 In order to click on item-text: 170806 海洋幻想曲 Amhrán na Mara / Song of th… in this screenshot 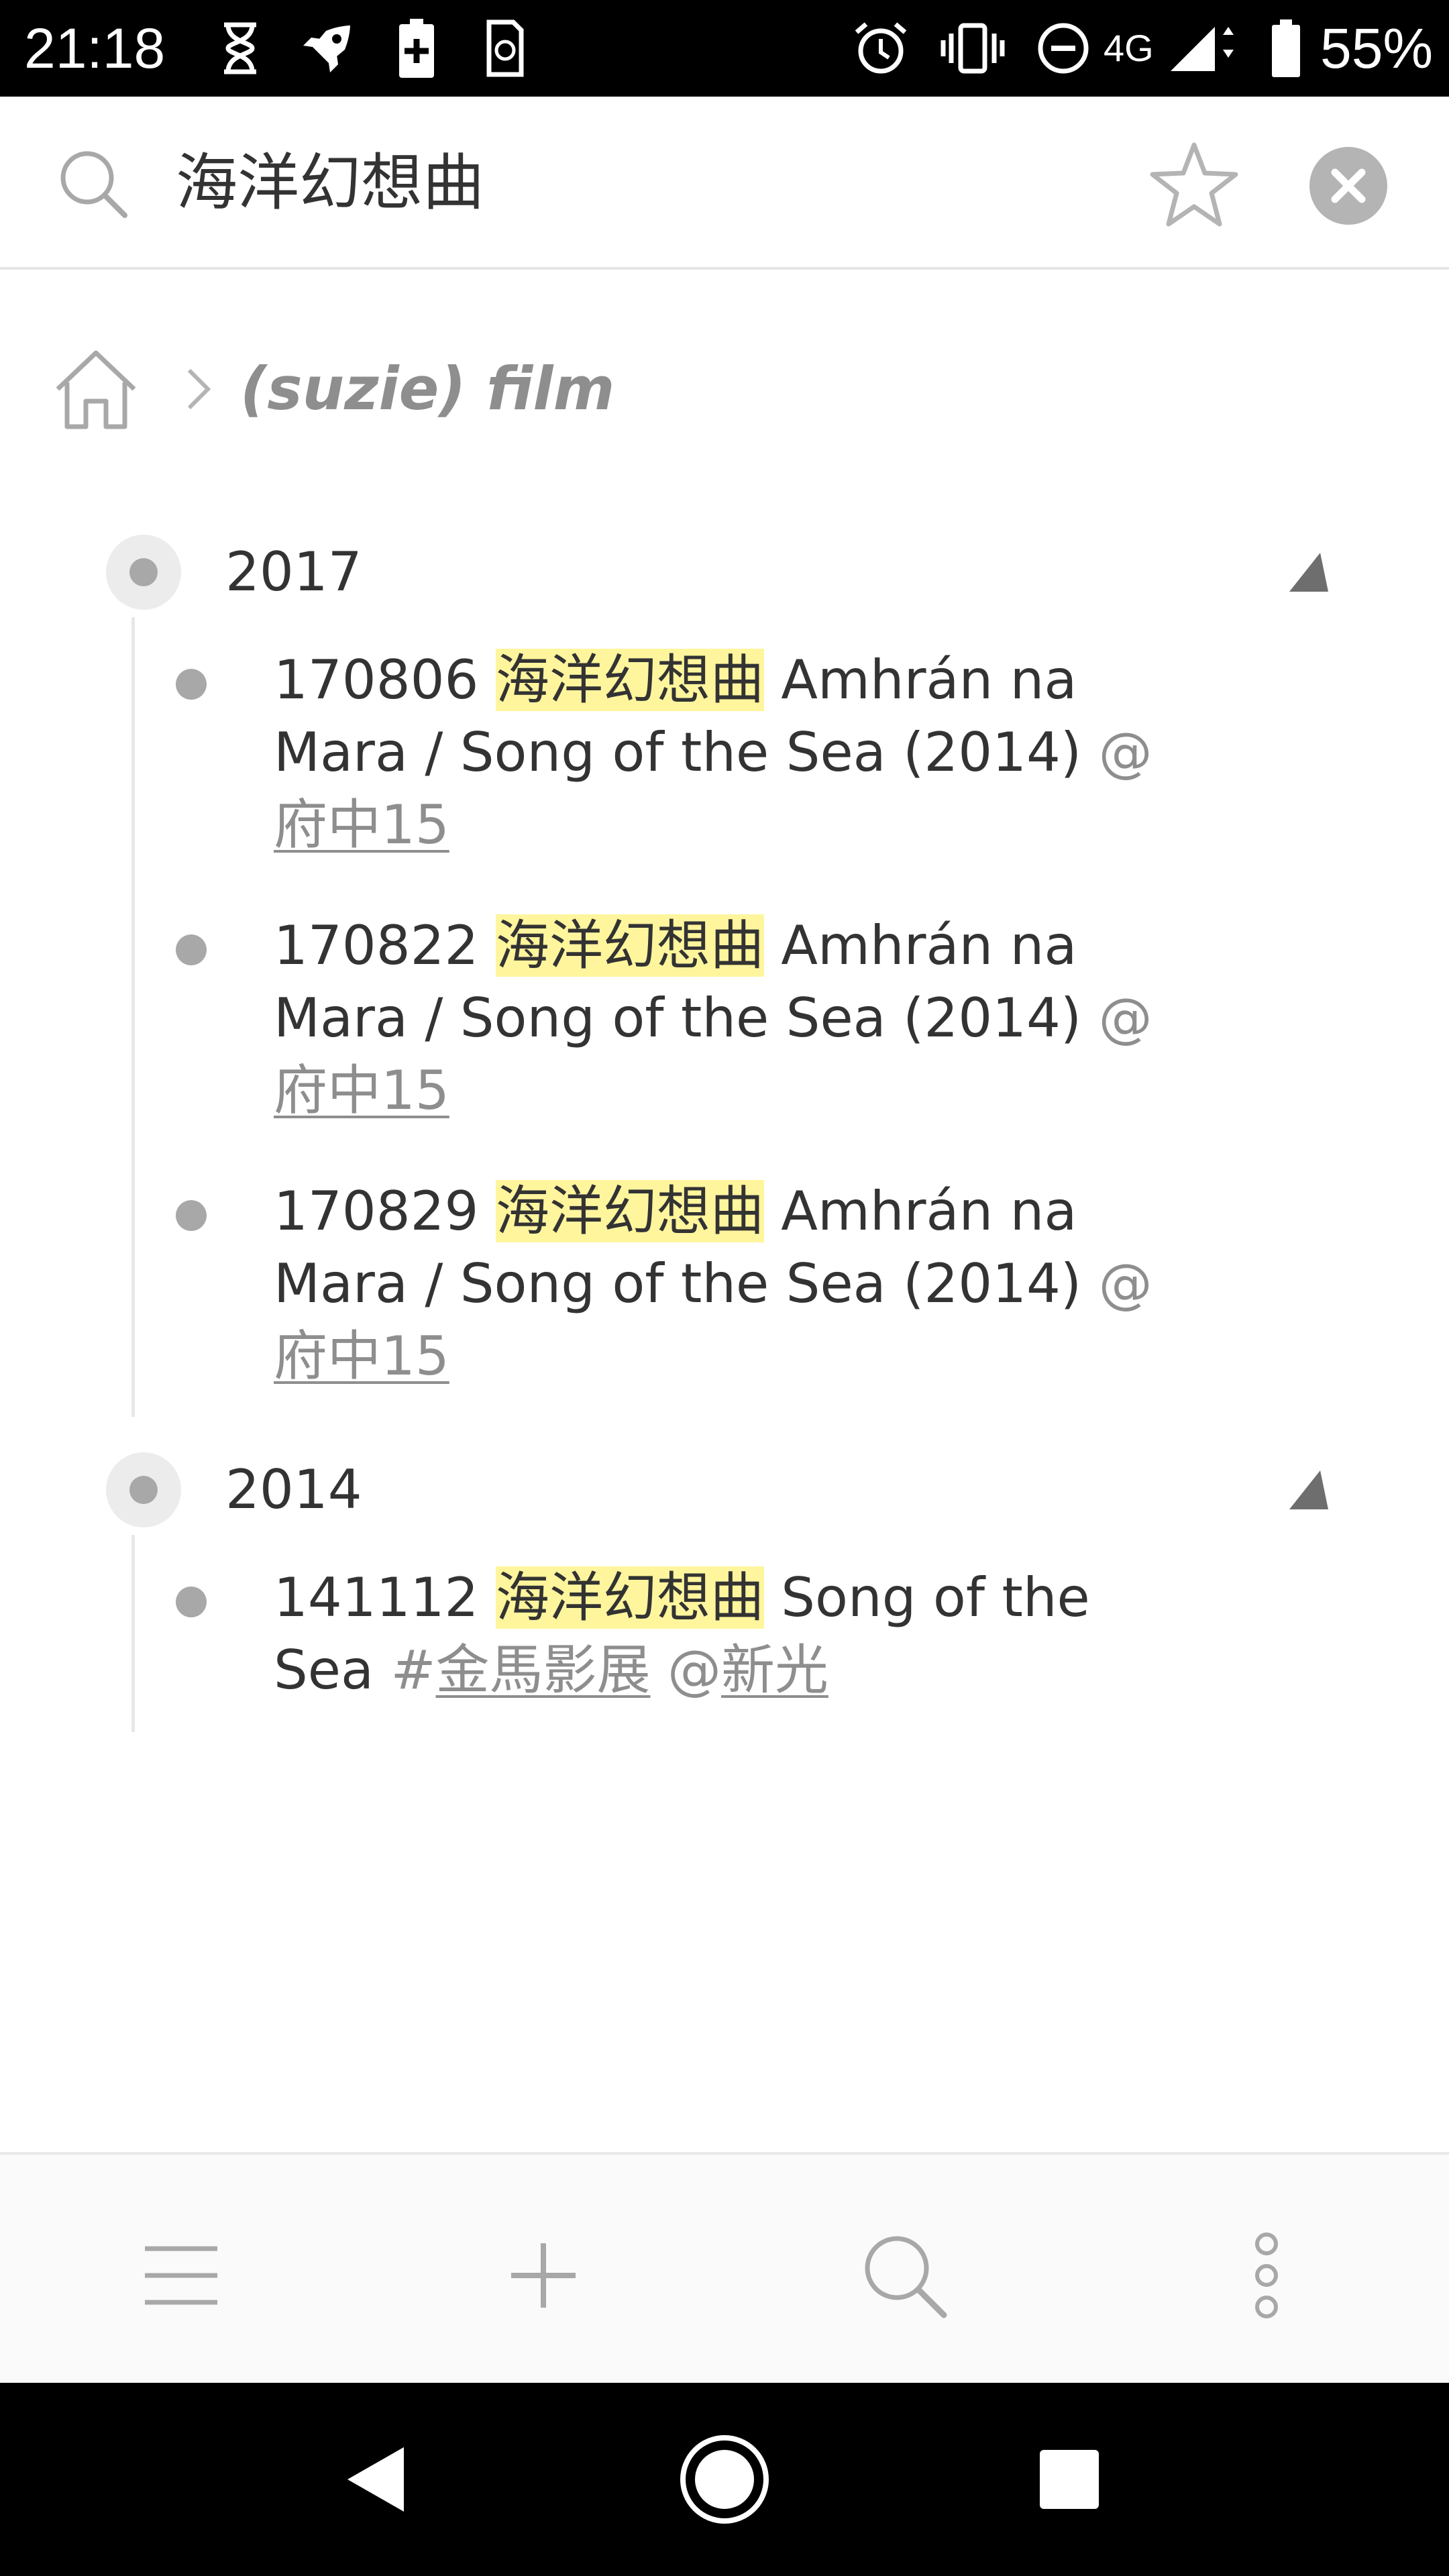, I will do `click(730, 752)`.